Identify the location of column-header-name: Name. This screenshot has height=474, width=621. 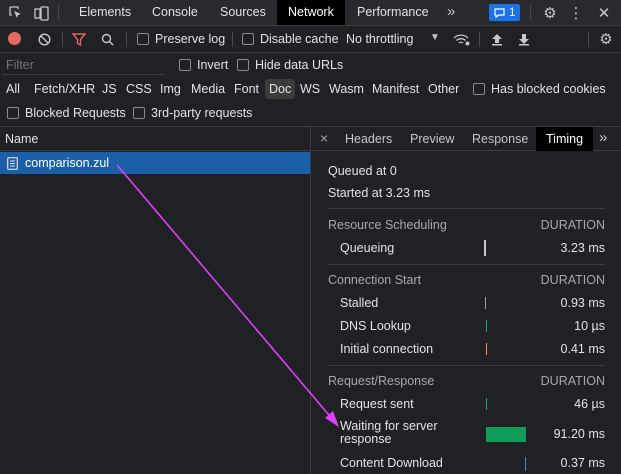
(21, 139).